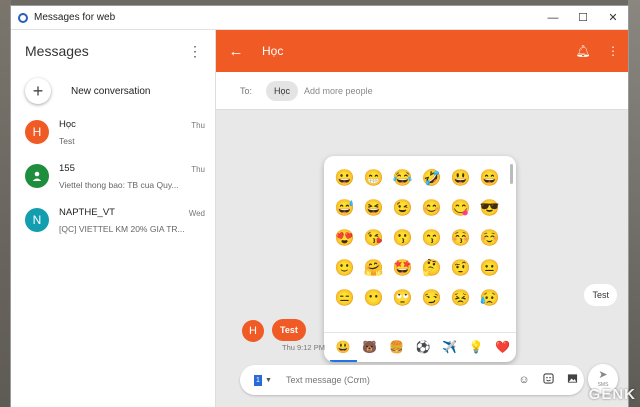  What do you see at coordinates (289, 330) in the screenshot?
I see `outgoing-message: Test` at bounding box center [289, 330].